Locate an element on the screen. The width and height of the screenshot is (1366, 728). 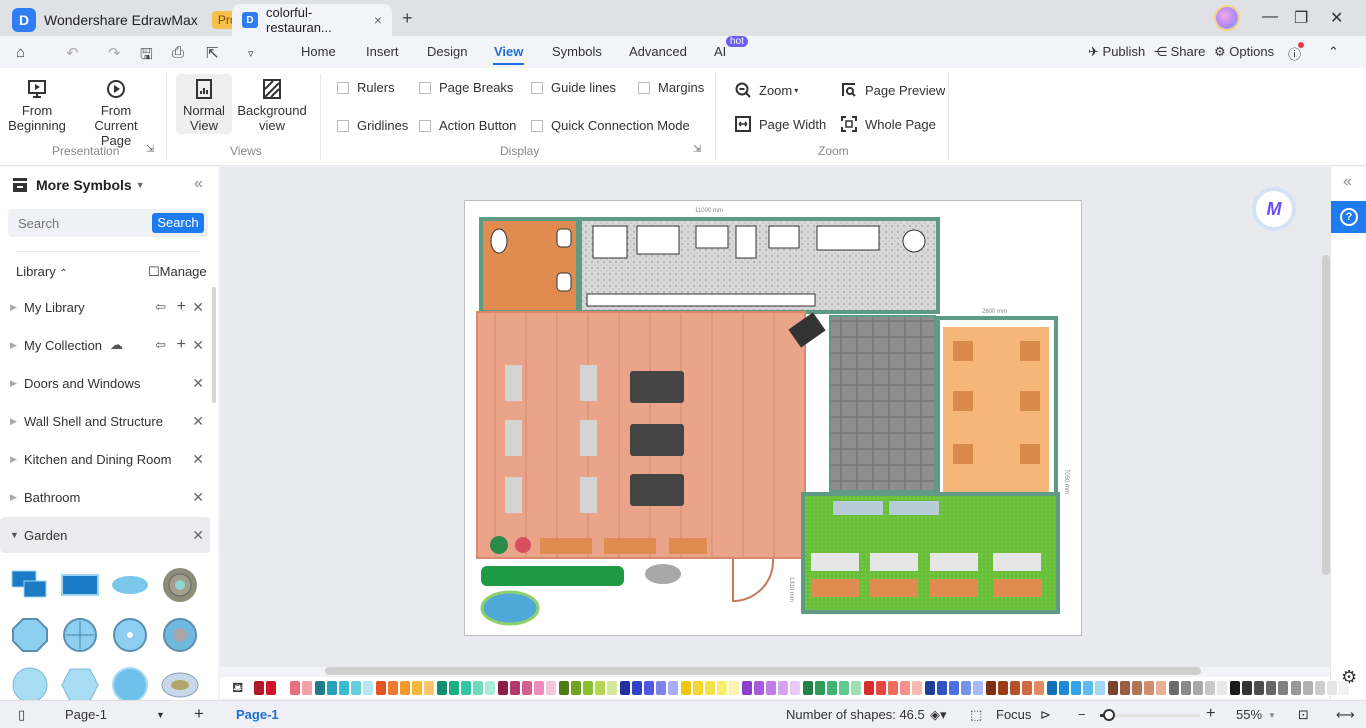
document-tab: D colorful-restauran... × is located at coordinates (312, 20).